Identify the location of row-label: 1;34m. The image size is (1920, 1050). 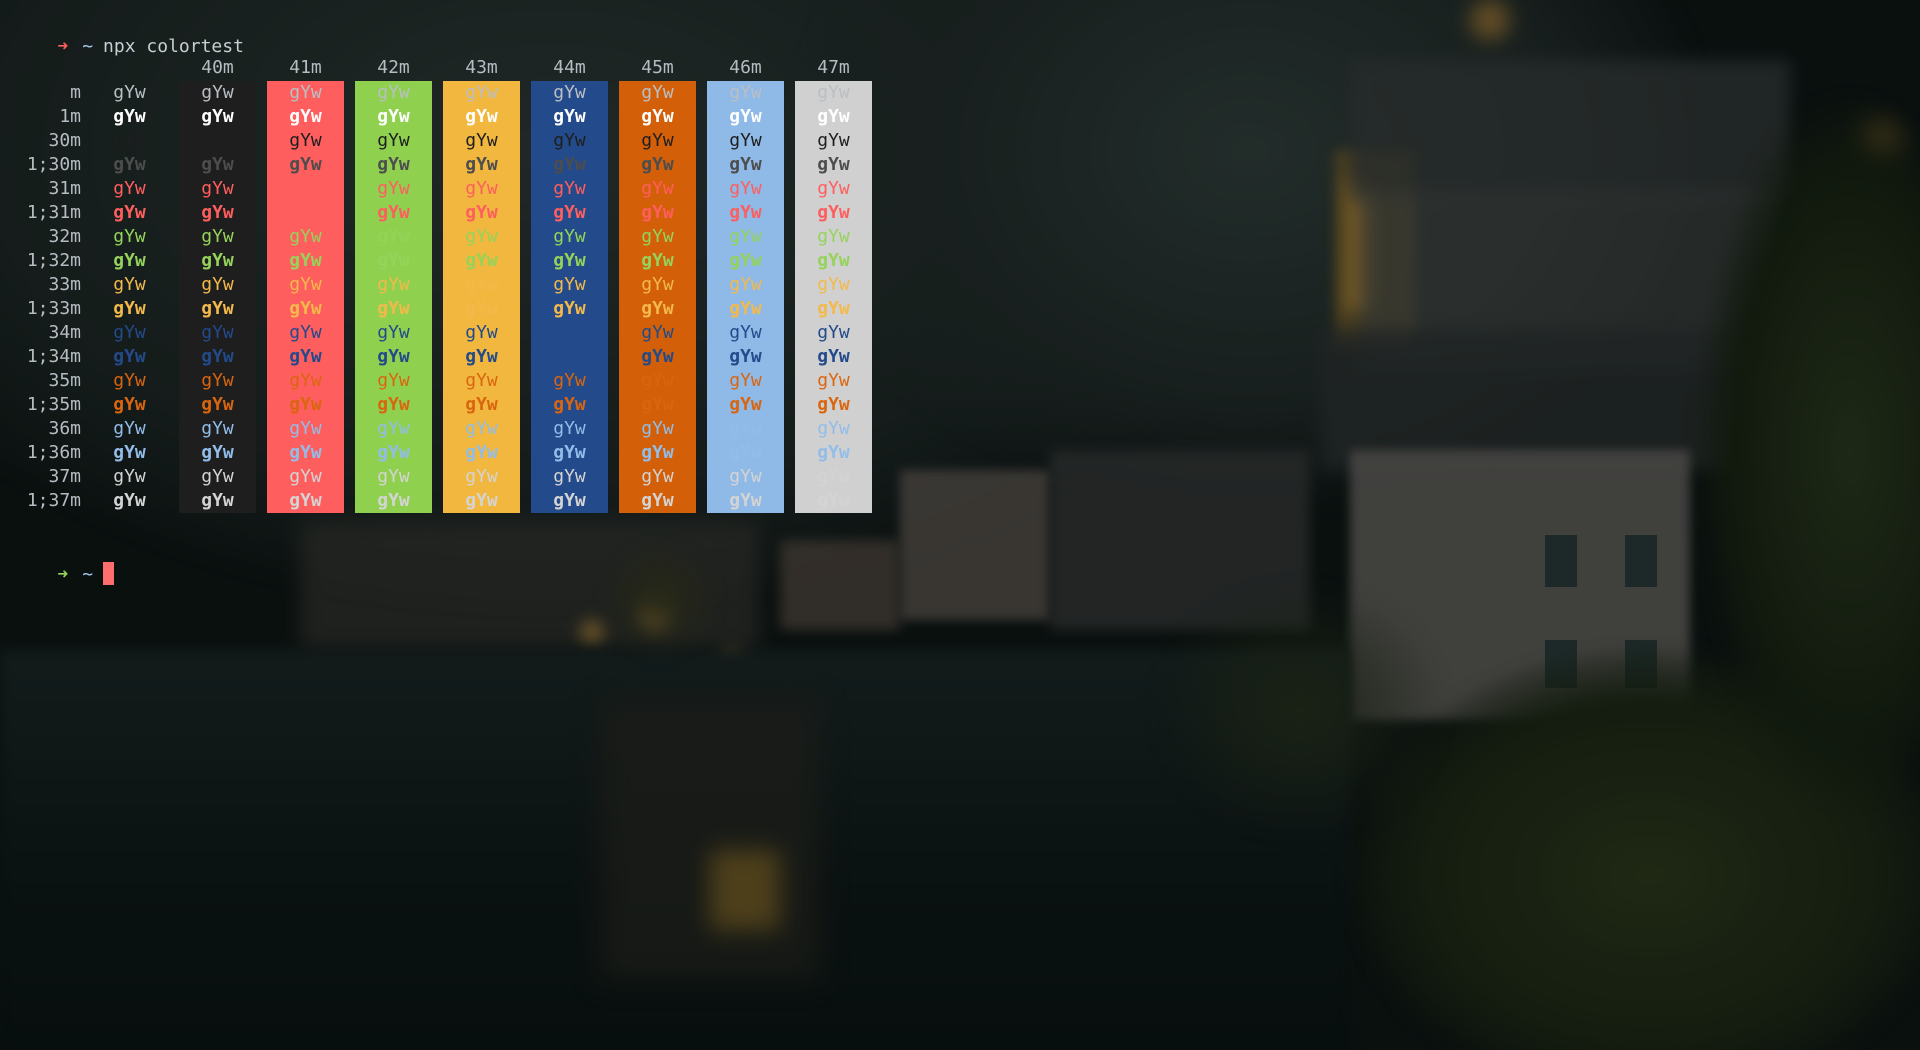
(53, 356).